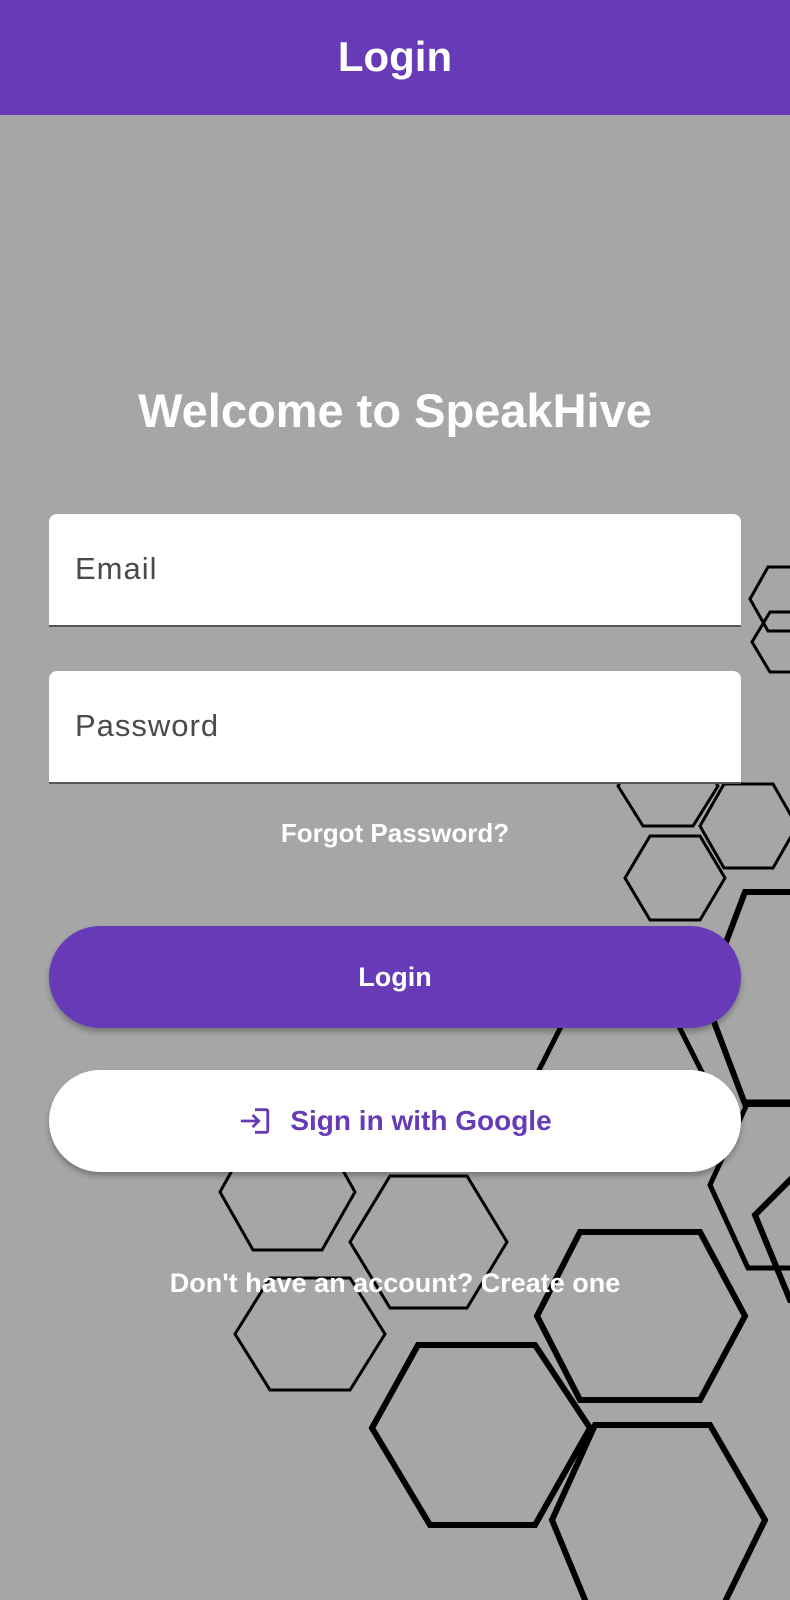  I want to click on app-bar-title: Login, so click(395, 56).